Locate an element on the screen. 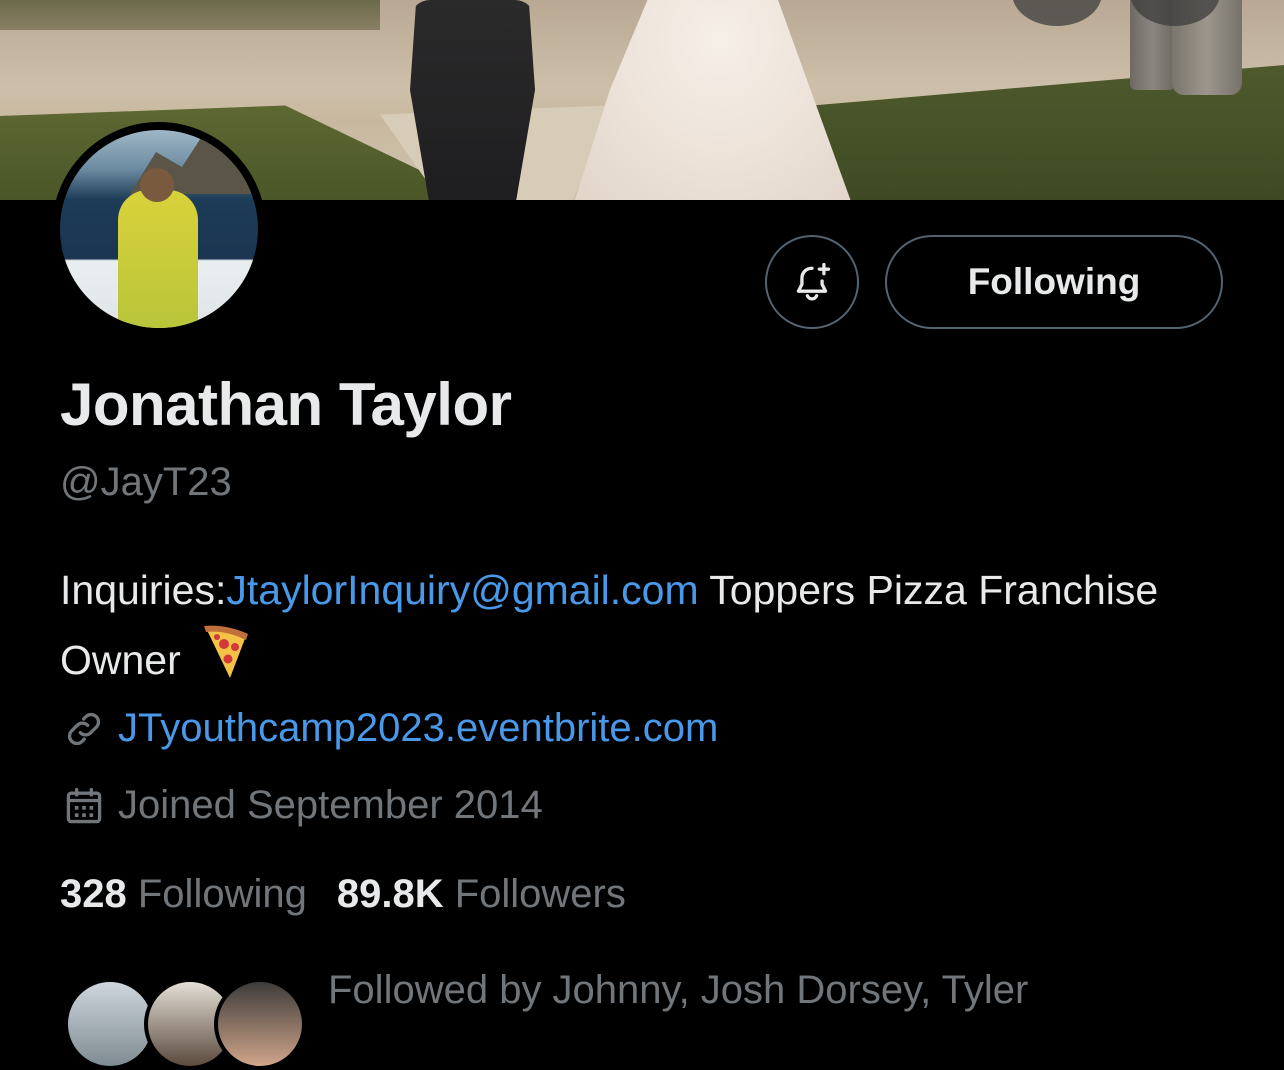  profile-joined-row: Joined September 2014 is located at coordinates (302, 805).